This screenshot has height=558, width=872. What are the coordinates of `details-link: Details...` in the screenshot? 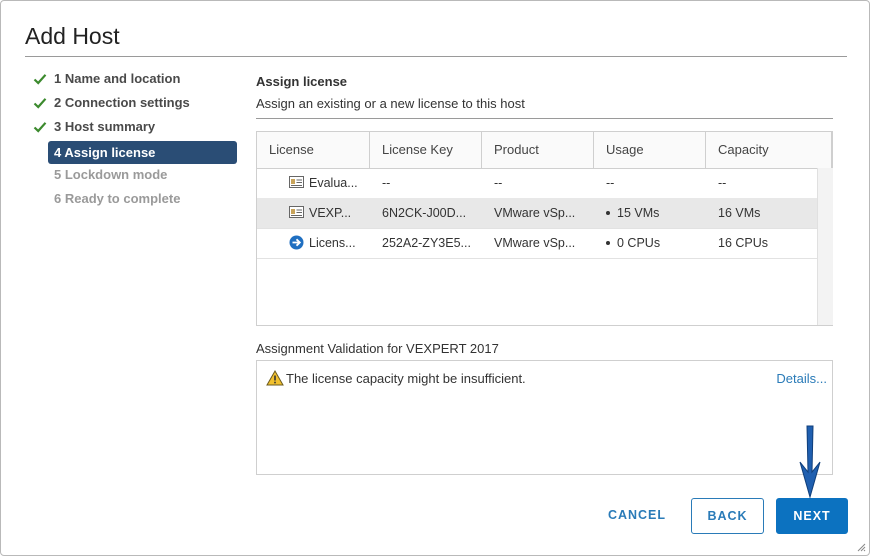 It's located at (801, 378).